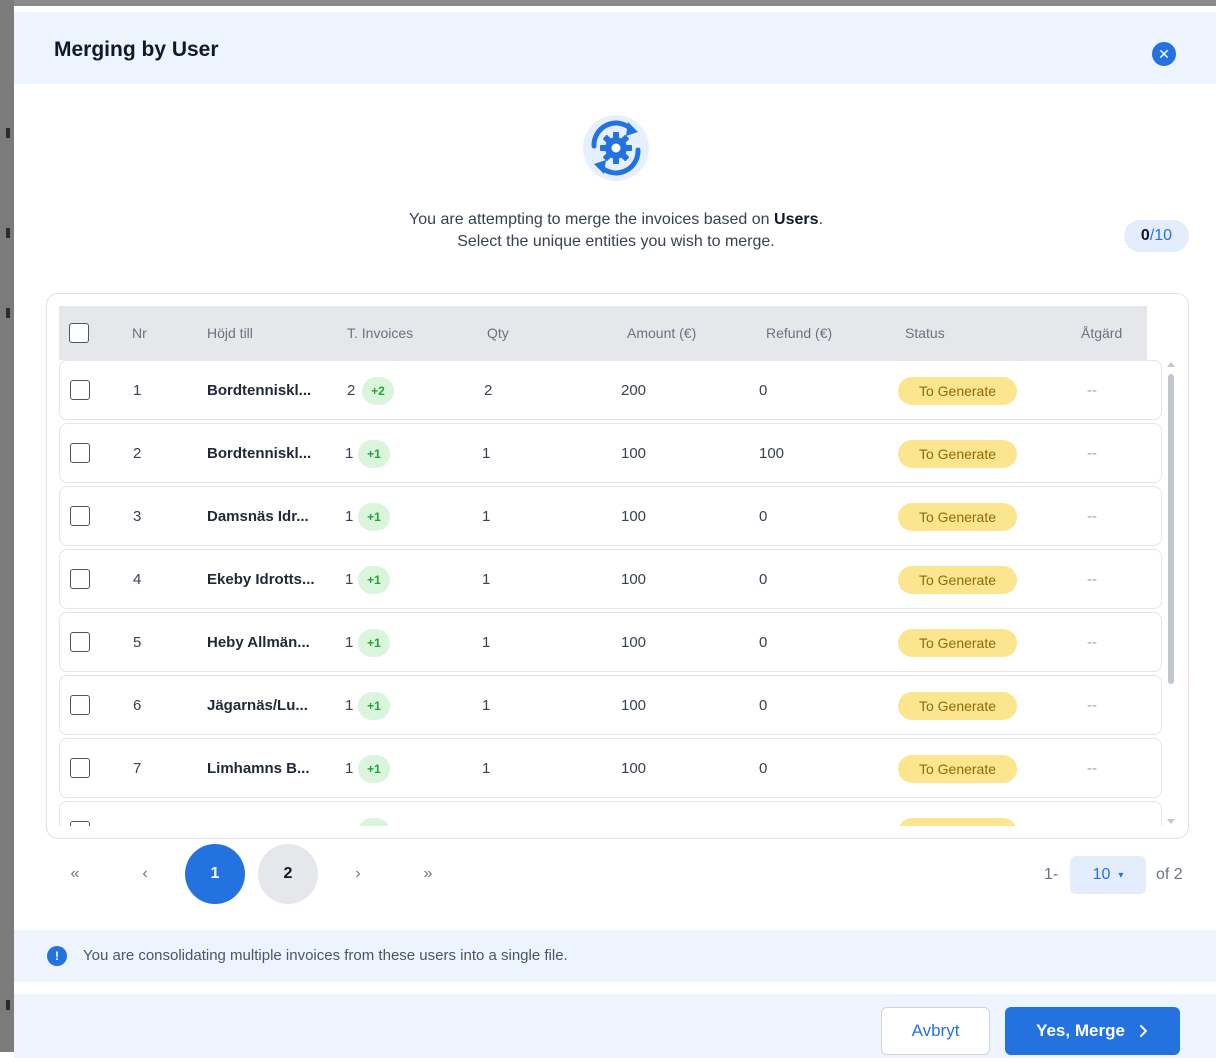 This screenshot has width=1216, height=1058. What do you see at coordinates (488, 390) in the screenshot?
I see `row-qty: 2` at bounding box center [488, 390].